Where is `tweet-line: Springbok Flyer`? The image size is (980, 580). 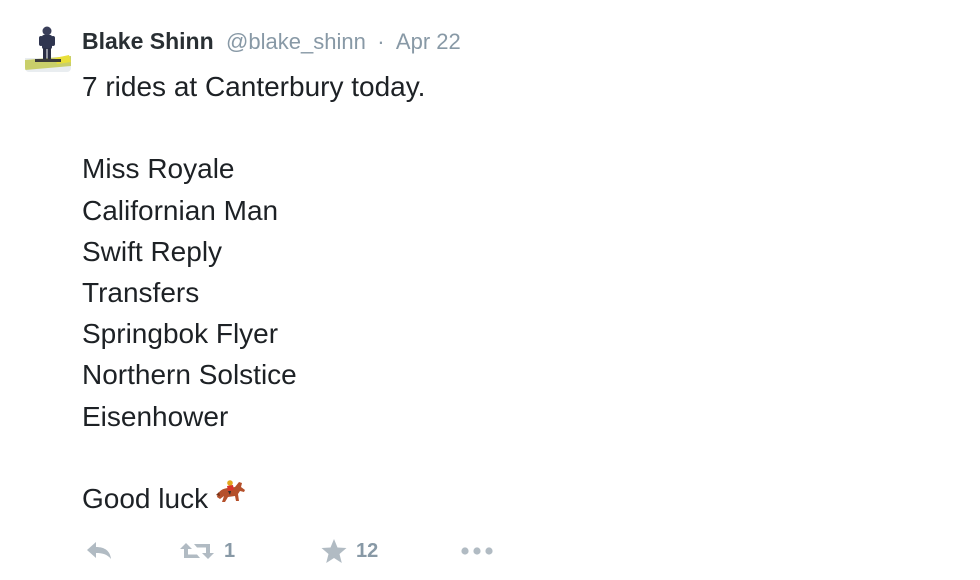
tweet-line: Springbok Flyer is located at coordinates (180, 334).